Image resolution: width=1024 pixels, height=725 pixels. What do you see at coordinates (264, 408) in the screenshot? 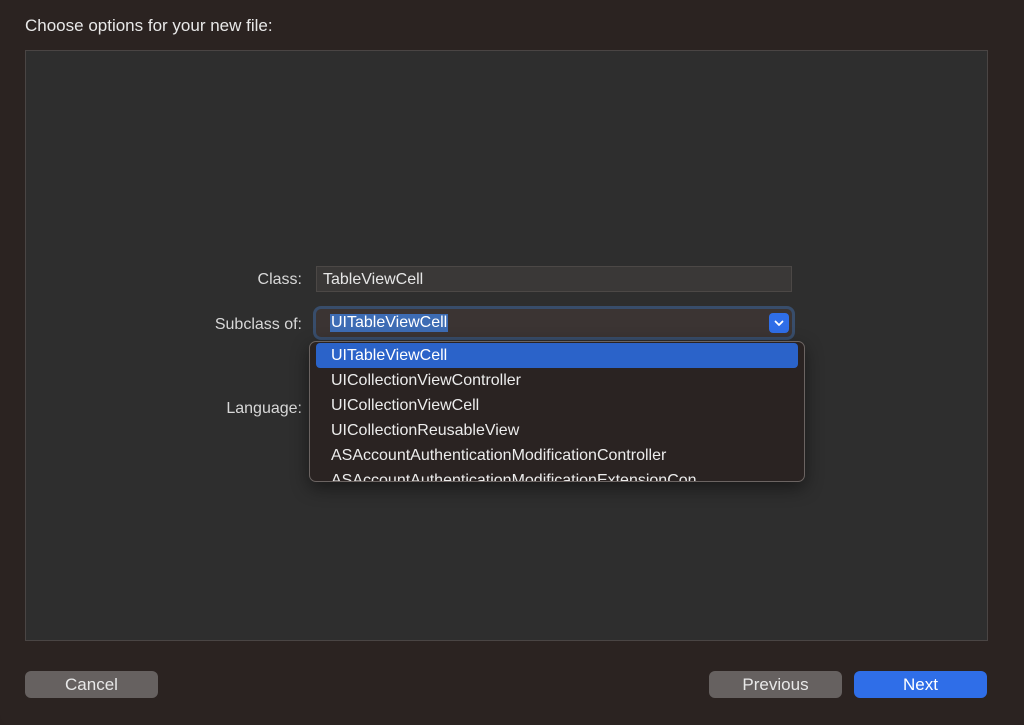
I see `language-label: Language:` at bounding box center [264, 408].